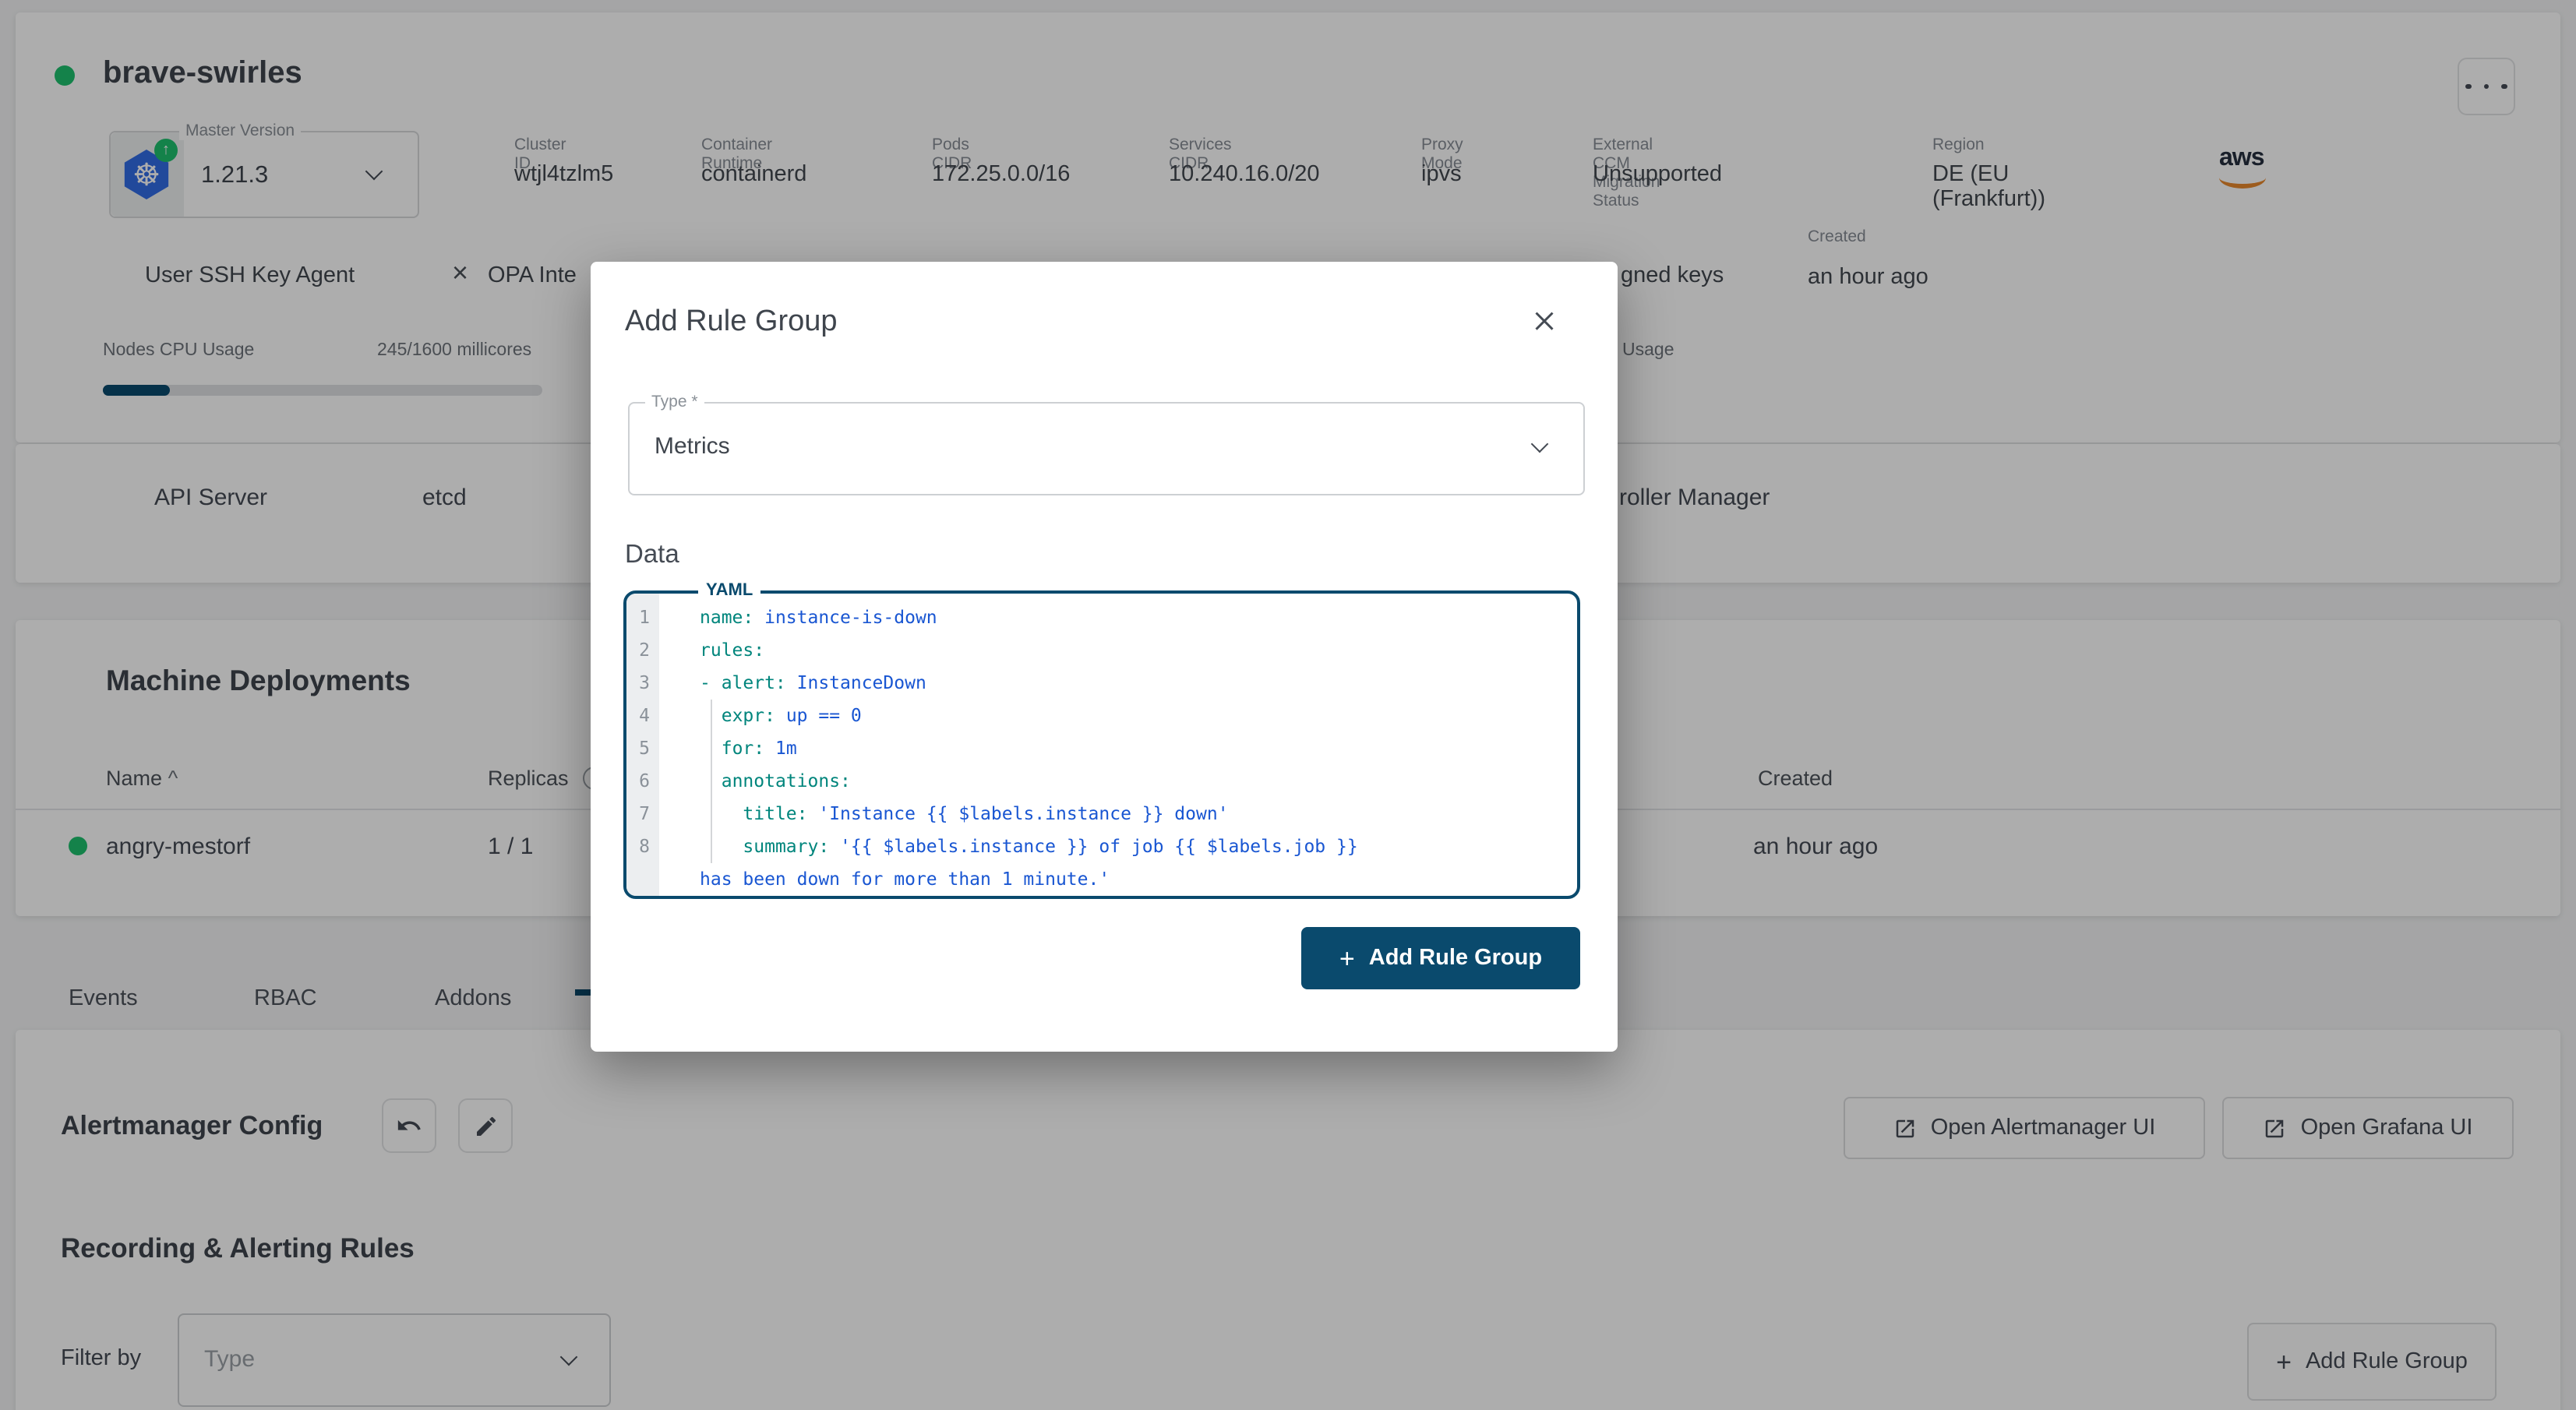 The width and height of the screenshot is (2576, 1410). I want to click on data-section-label: Data, so click(652, 555).